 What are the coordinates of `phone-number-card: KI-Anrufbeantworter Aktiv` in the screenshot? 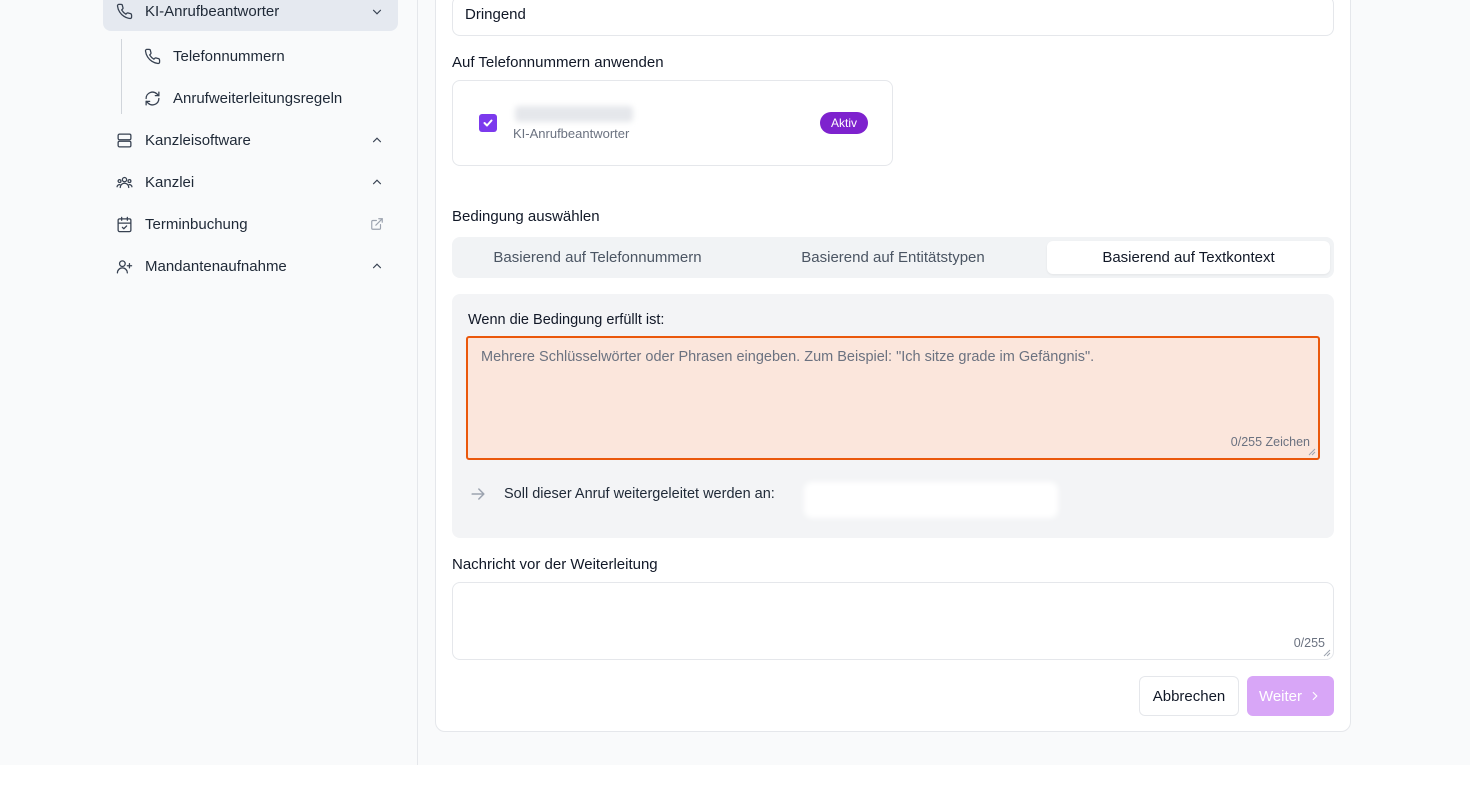 It's located at (672, 123).